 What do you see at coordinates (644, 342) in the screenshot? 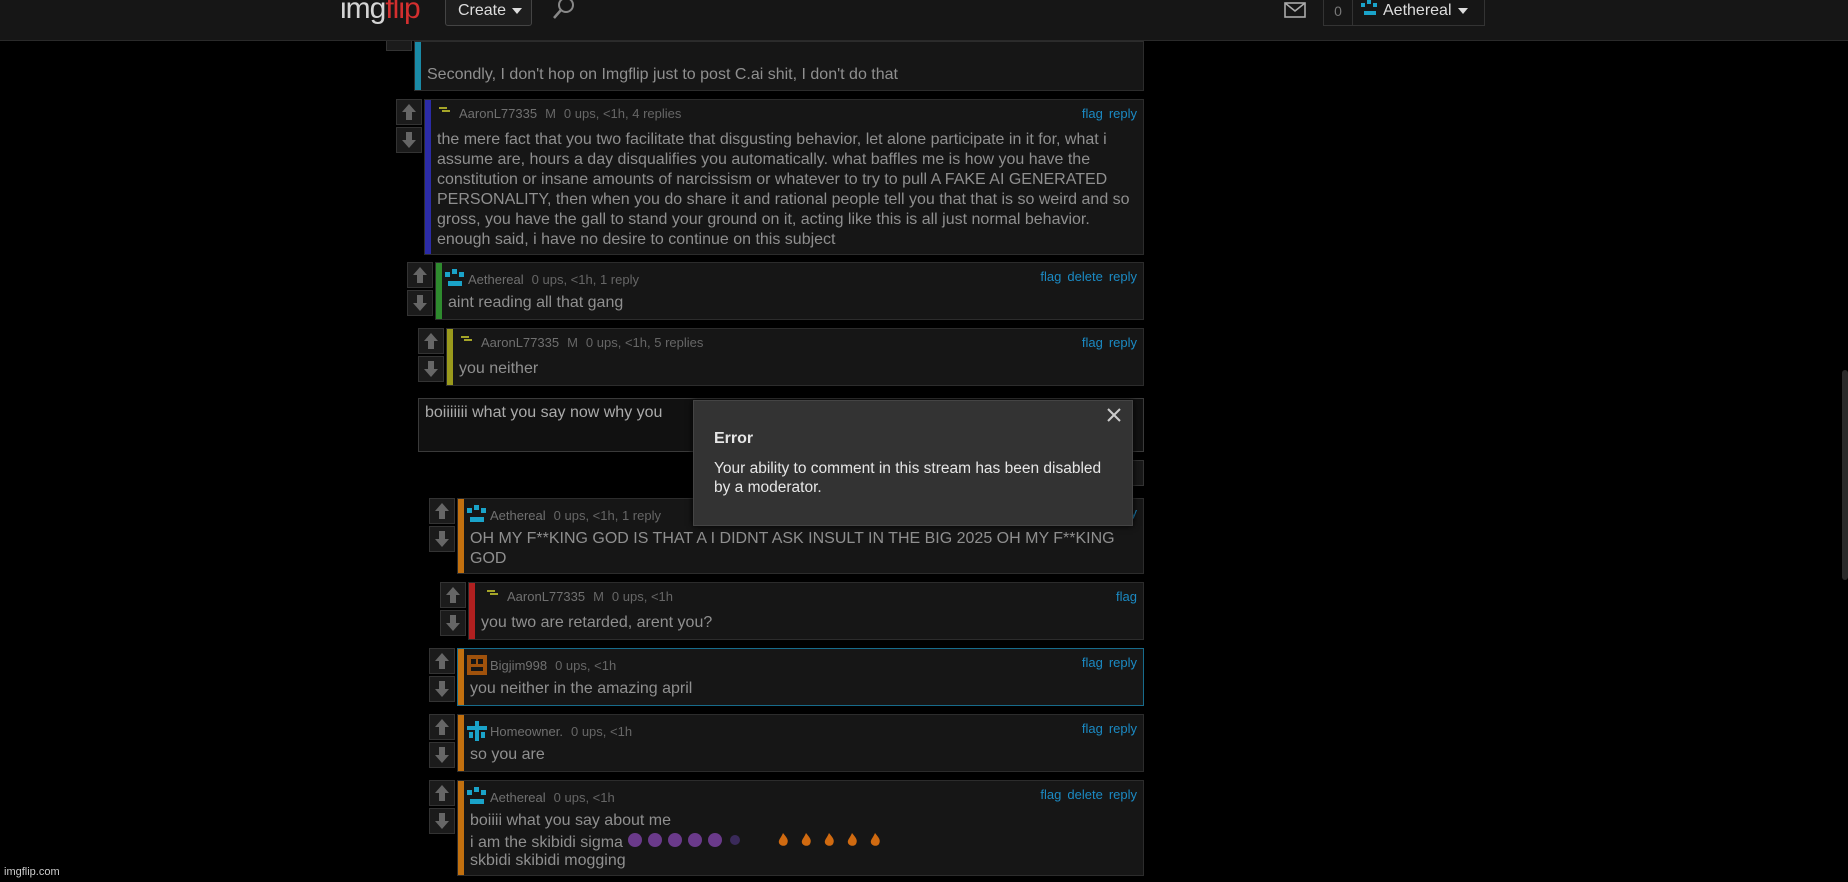
I see `comment-meta: 0 ups, <1h, 5 replies` at bounding box center [644, 342].